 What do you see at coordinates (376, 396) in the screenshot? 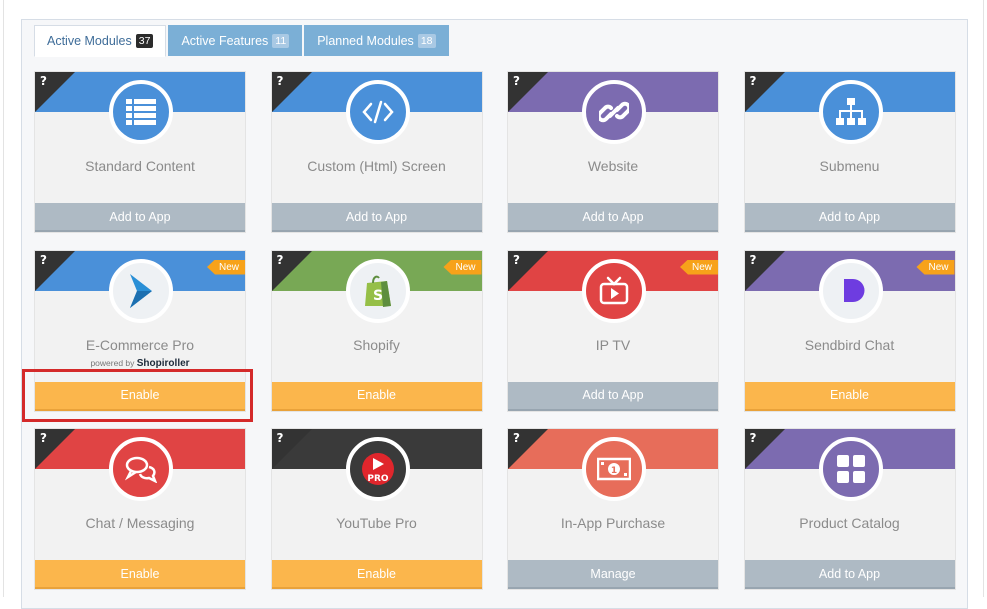
I see `shopify-action-button: Enable` at bounding box center [376, 396].